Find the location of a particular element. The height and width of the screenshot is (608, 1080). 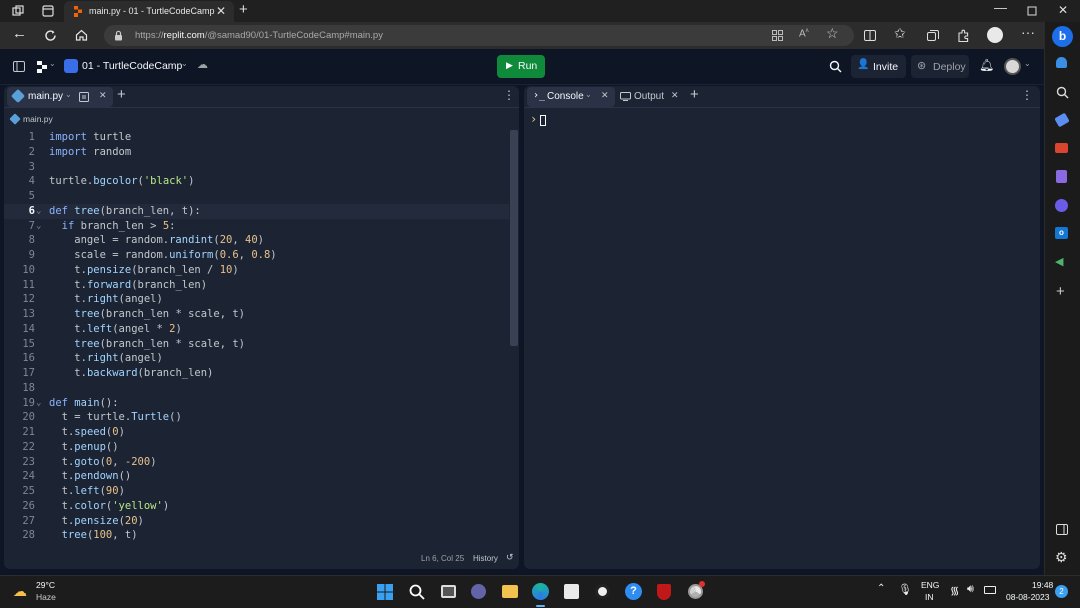

code-line: 25 t.left(90) is located at coordinates (256, 491).